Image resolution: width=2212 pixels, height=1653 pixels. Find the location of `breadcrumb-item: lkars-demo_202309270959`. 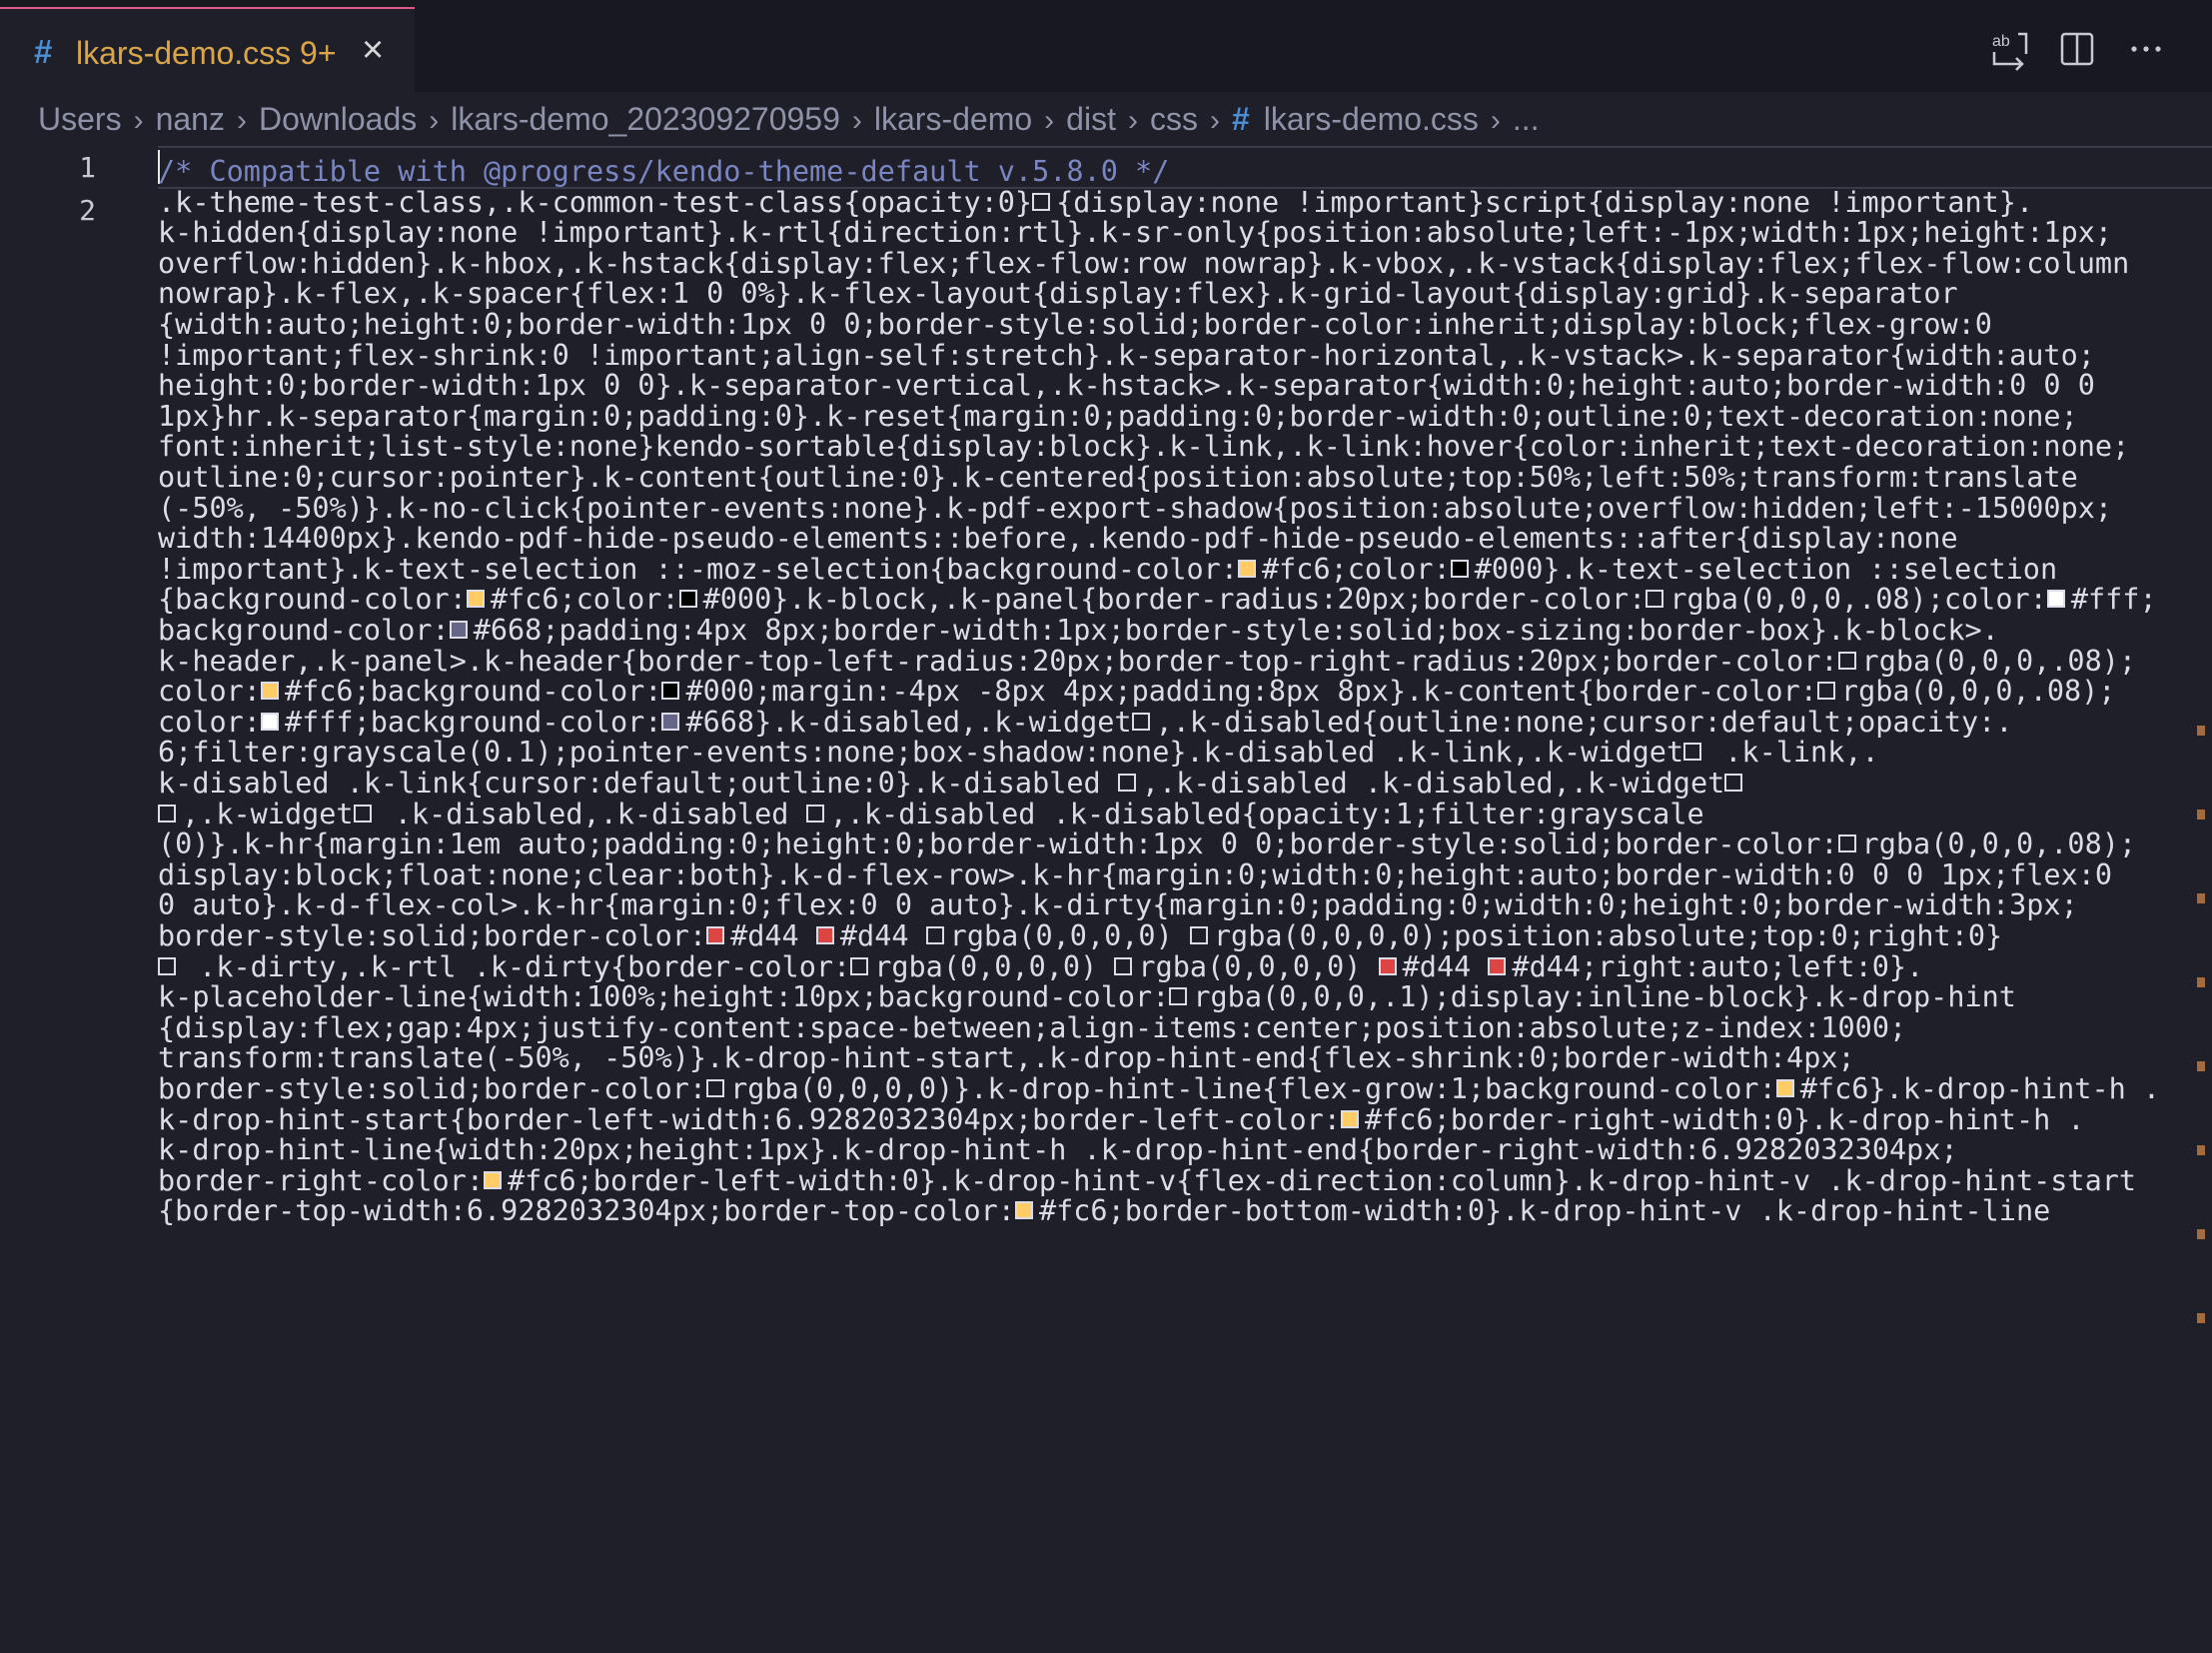

breadcrumb-item: lkars-demo_202309270959 is located at coordinates (645, 119).